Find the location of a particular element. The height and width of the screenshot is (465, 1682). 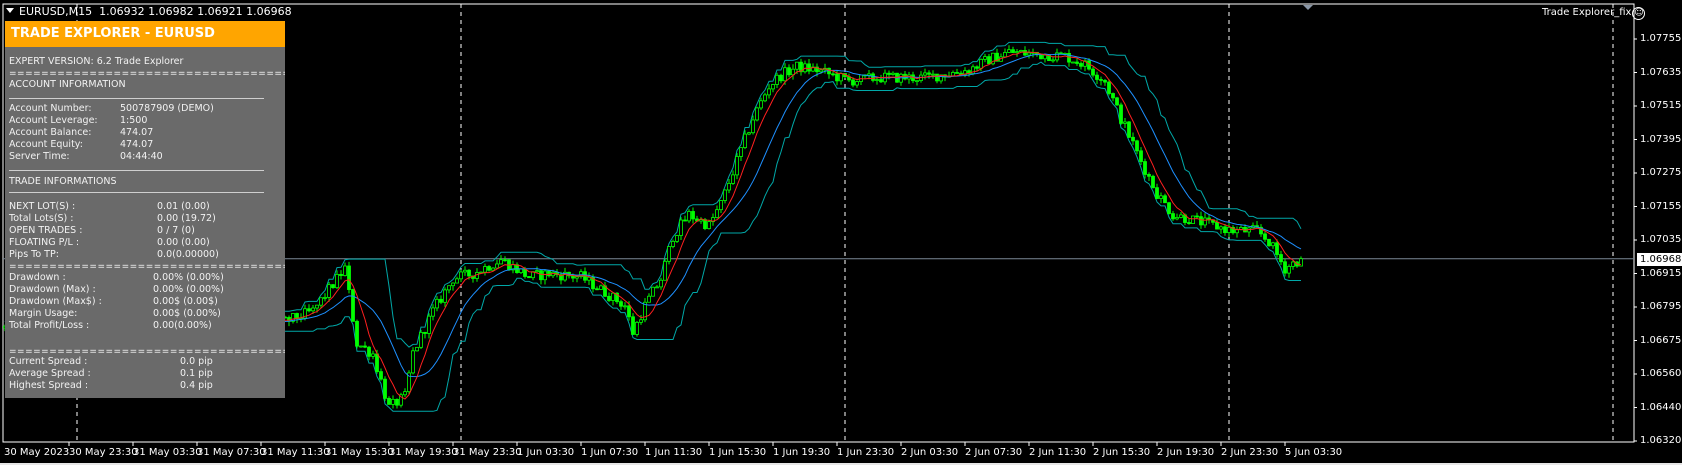

time-tick-label: 2 Jun 15:30 is located at coordinates (1122, 452).